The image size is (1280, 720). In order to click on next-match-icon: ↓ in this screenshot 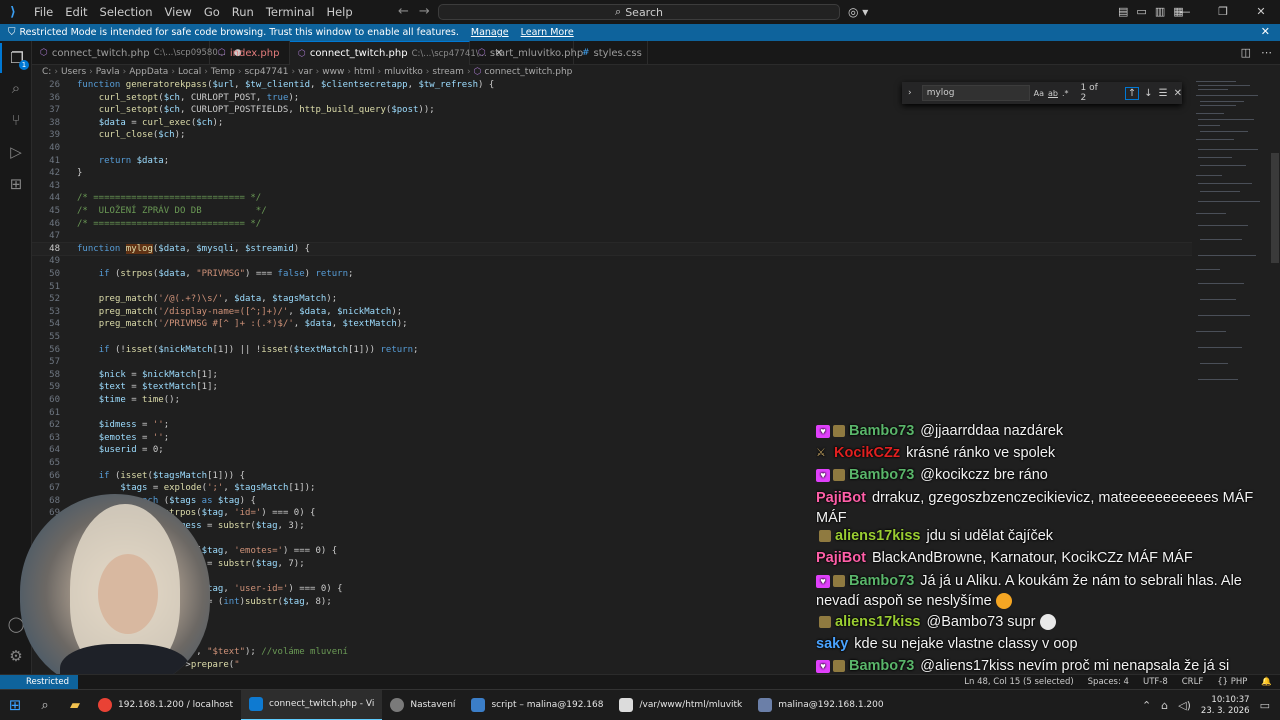, I will do `click(1148, 93)`.